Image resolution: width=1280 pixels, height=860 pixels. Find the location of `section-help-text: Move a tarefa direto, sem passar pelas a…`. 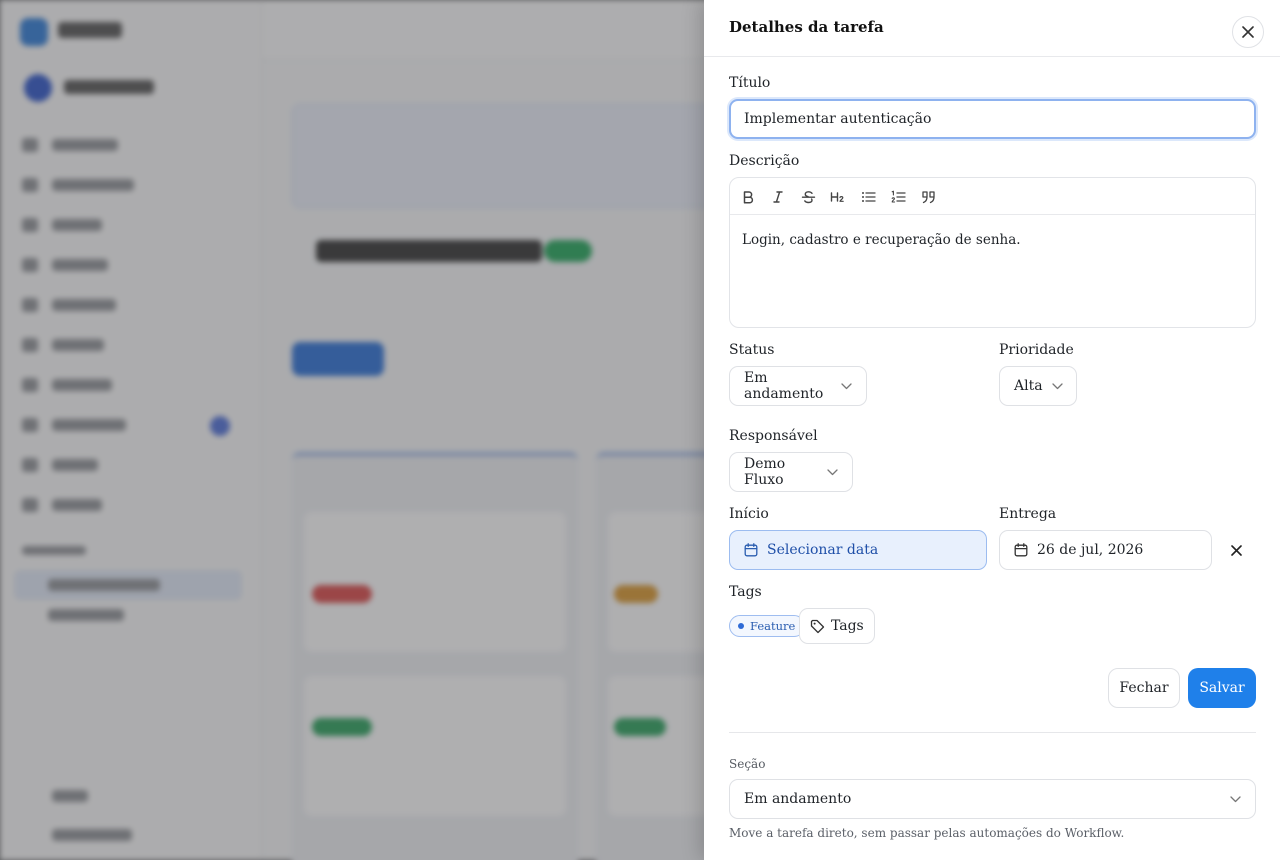

section-help-text: Move a tarefa direto, sem passar pelas a… is located at coordinates (927, 833).